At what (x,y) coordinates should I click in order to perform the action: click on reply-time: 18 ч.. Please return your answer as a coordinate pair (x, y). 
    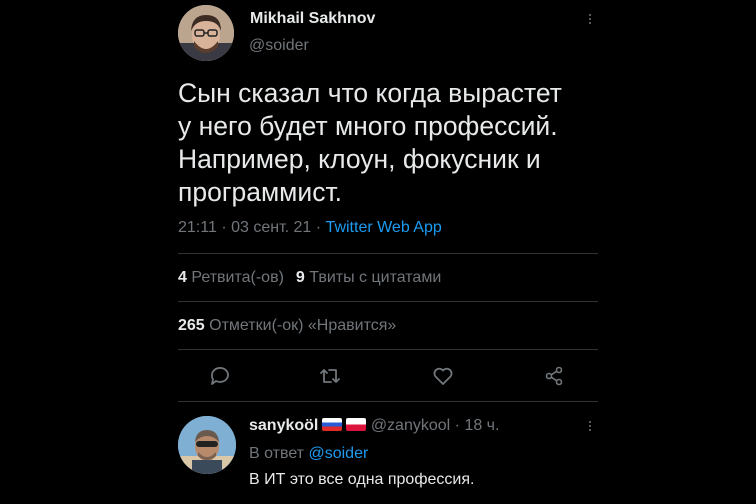
    Looking at the image, I should click on (481, 425).